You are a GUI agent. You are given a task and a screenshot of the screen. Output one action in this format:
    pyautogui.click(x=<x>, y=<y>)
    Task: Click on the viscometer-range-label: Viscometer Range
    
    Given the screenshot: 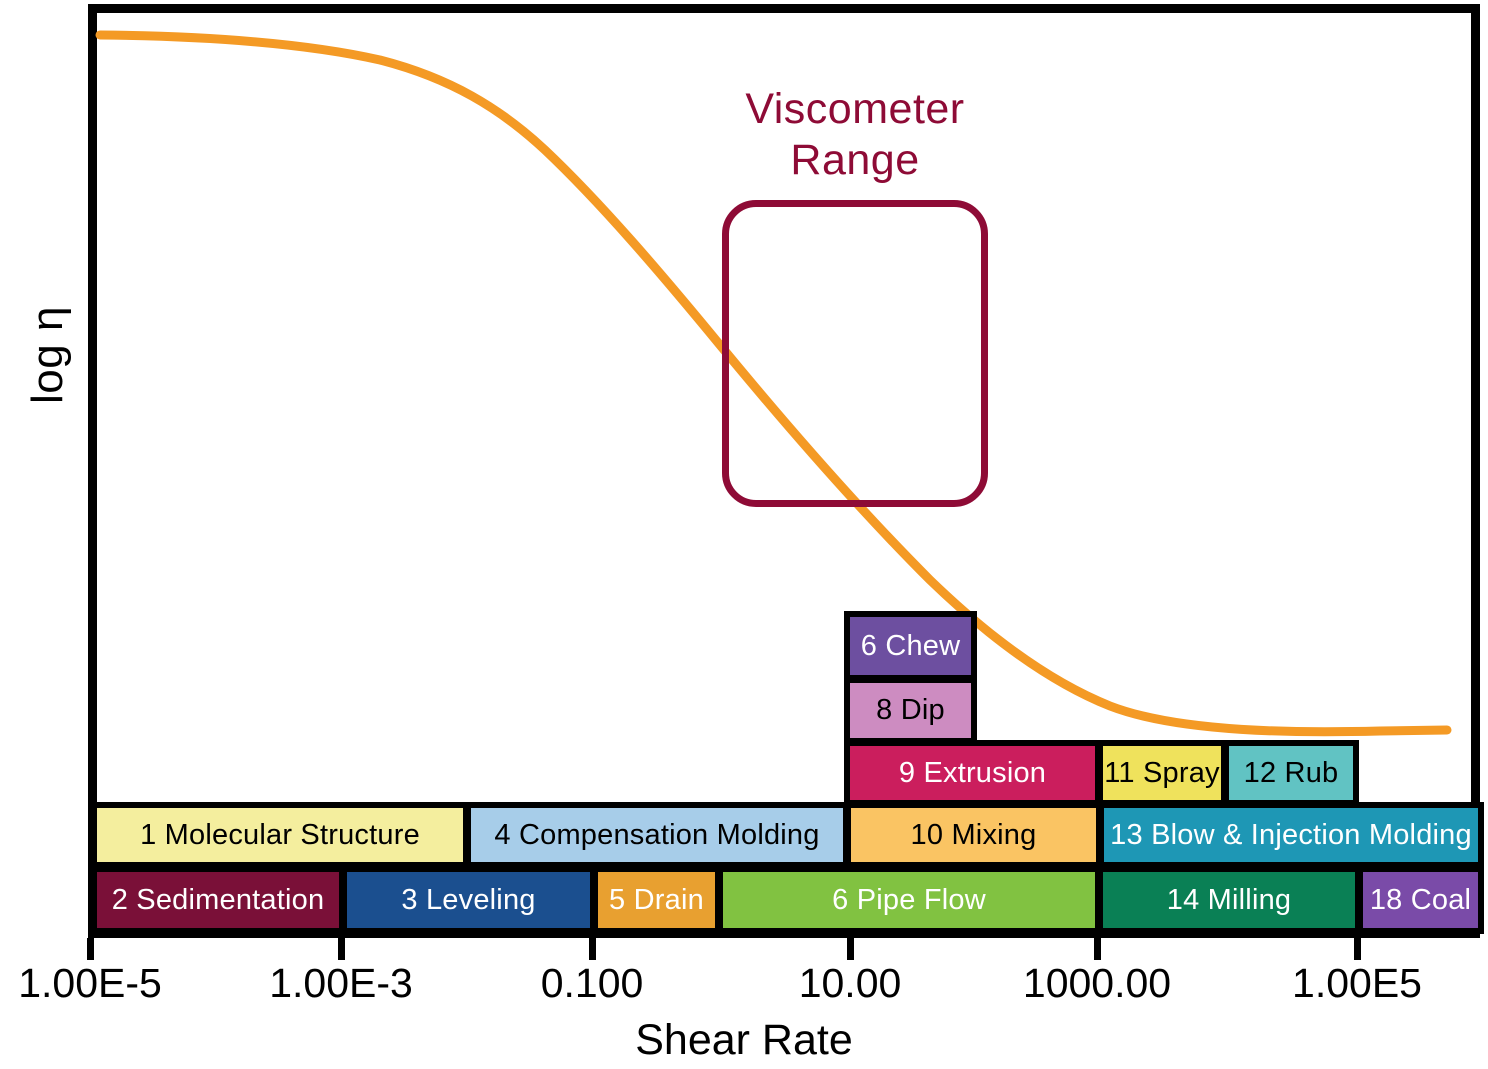 What is the action you would take?
    pyautogui.click(x=855, y=135)
    